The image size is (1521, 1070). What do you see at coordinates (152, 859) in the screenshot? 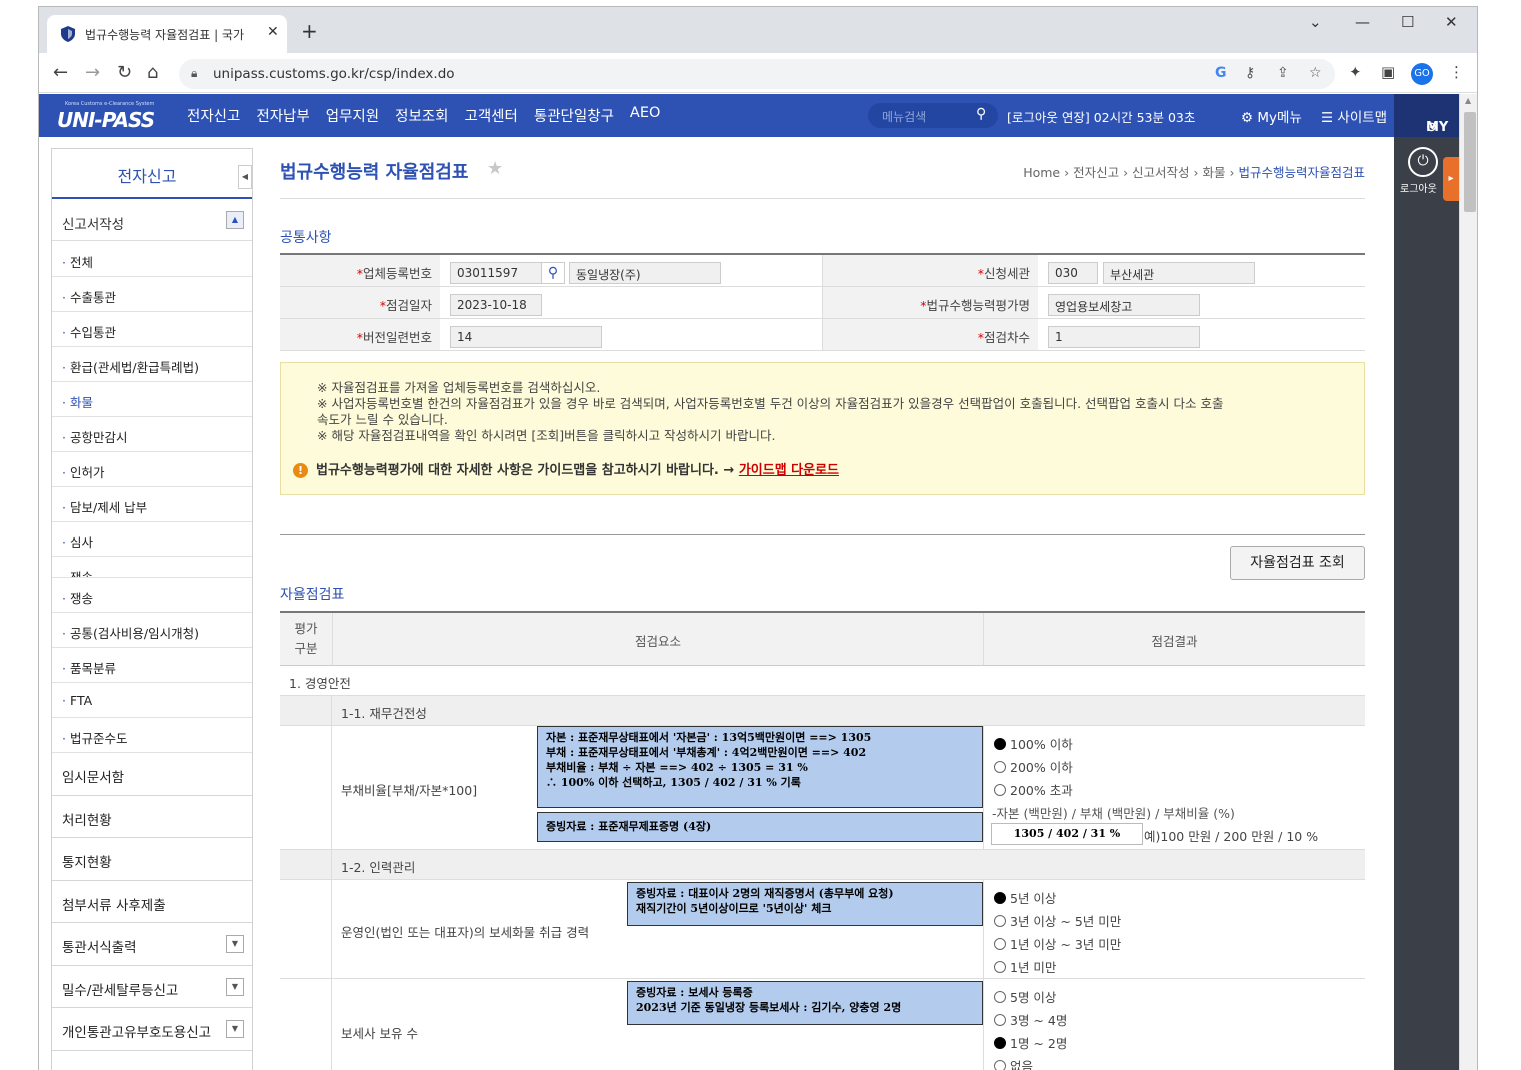
I see `sidebar-main-item: 통지현황` at bounding box center [152, 859].